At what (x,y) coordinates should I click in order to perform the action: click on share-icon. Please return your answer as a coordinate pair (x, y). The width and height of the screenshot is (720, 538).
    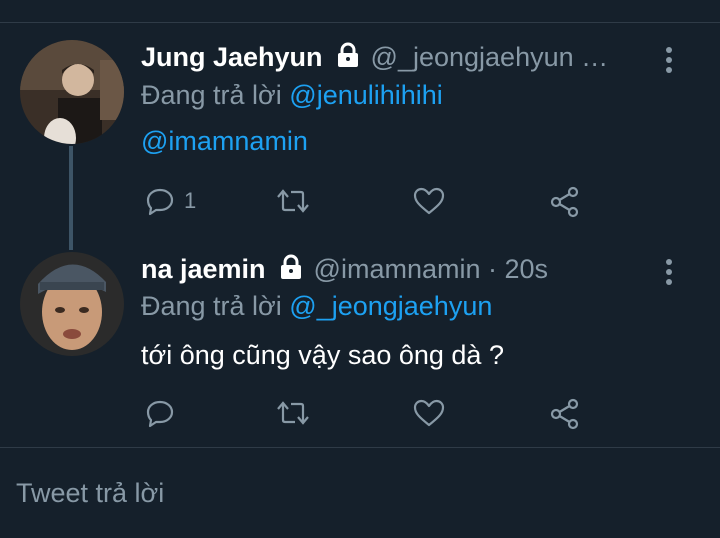
    Looking at the image, I should click on (564, 414).